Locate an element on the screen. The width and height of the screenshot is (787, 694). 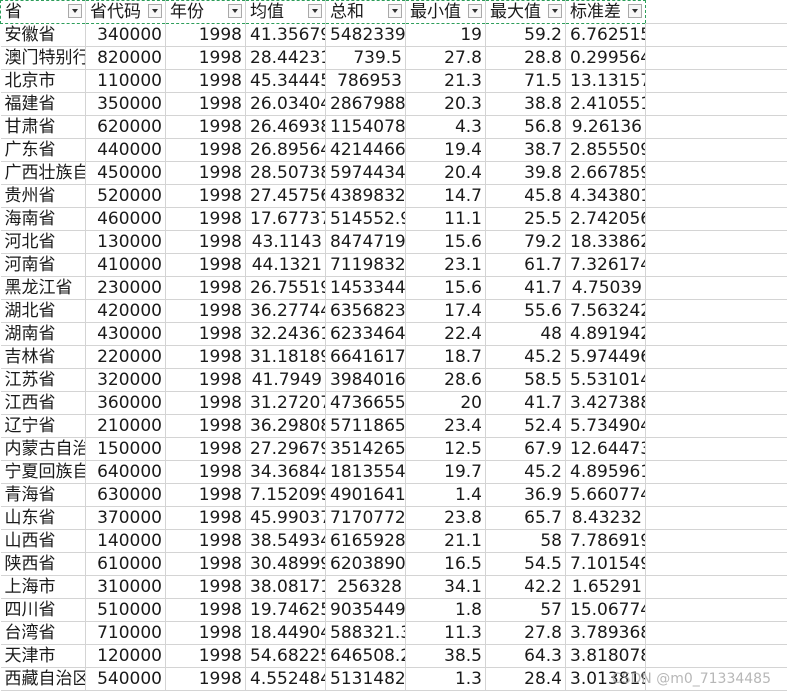
mean-cell: 7.152099 is located at coordinates (285, 495).